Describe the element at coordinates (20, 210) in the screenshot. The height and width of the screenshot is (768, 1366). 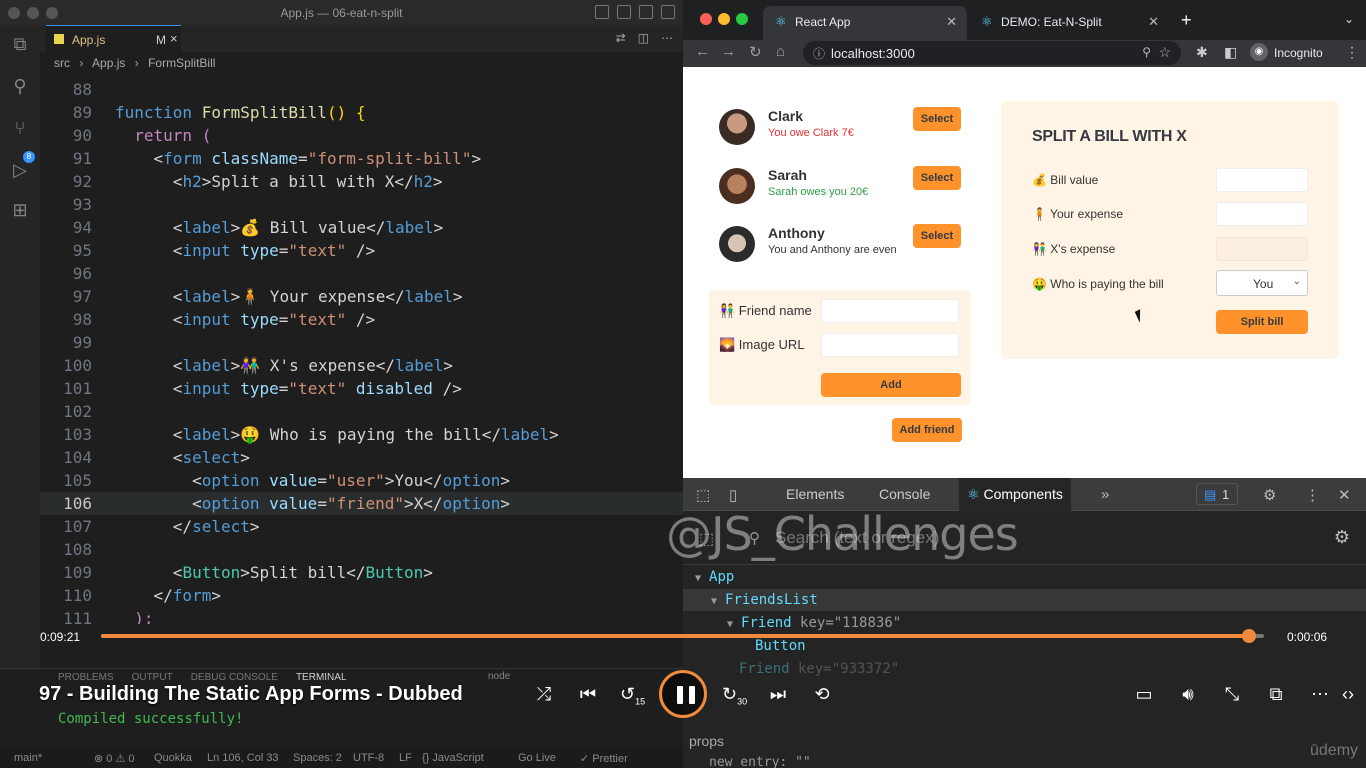
I see `extensions-icon: ⊞` at that location.